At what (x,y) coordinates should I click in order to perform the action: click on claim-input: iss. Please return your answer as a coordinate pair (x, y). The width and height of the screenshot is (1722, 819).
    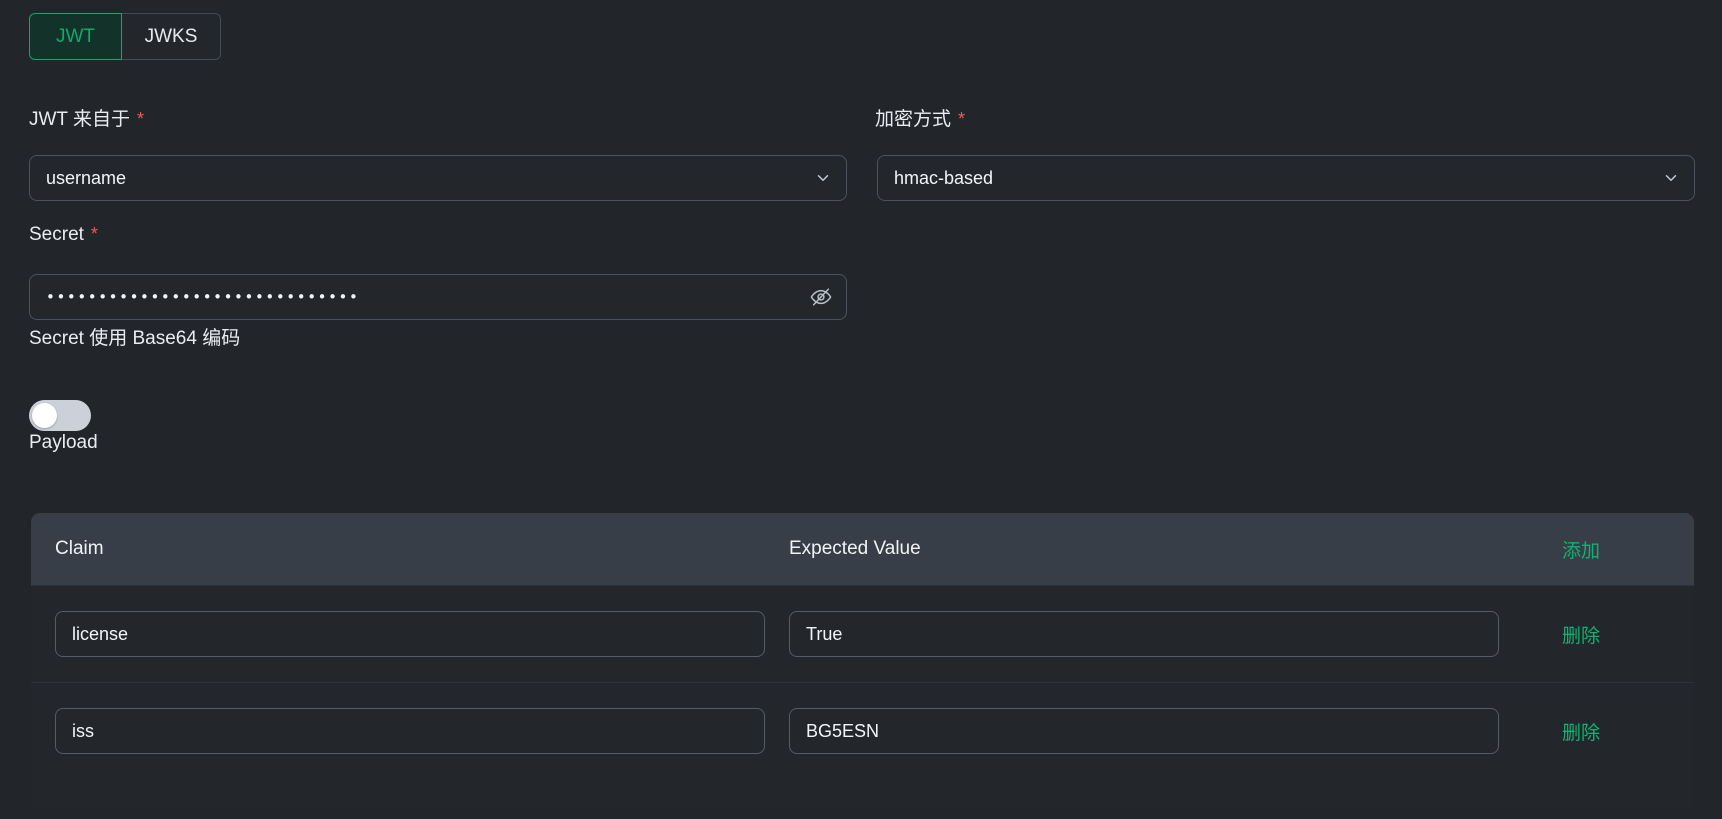
    Looking at the image, I should click on (410, 731).